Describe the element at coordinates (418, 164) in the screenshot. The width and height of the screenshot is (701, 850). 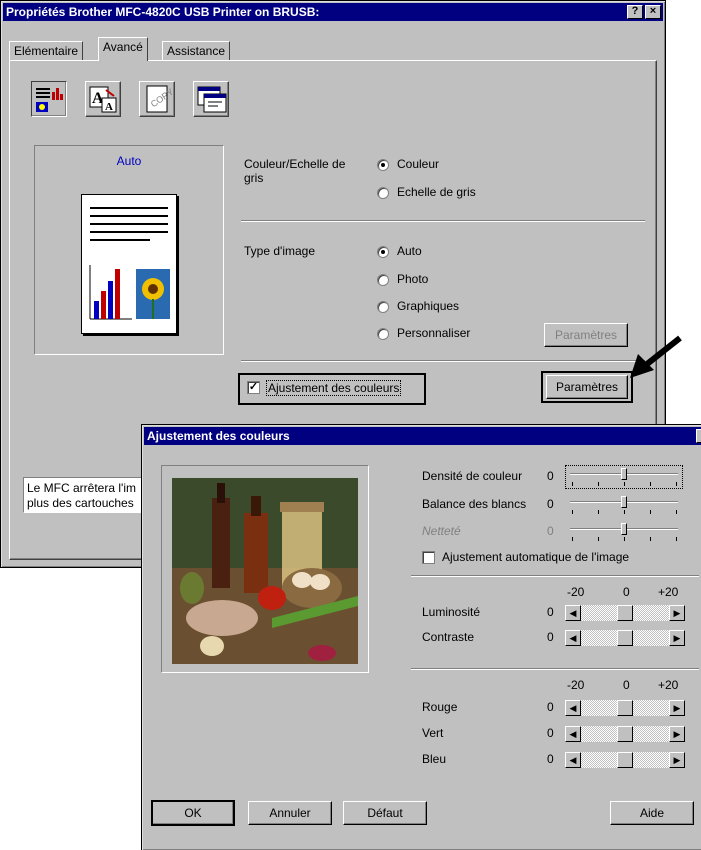
I see `radio-couleur-label: Couleur` at that location.